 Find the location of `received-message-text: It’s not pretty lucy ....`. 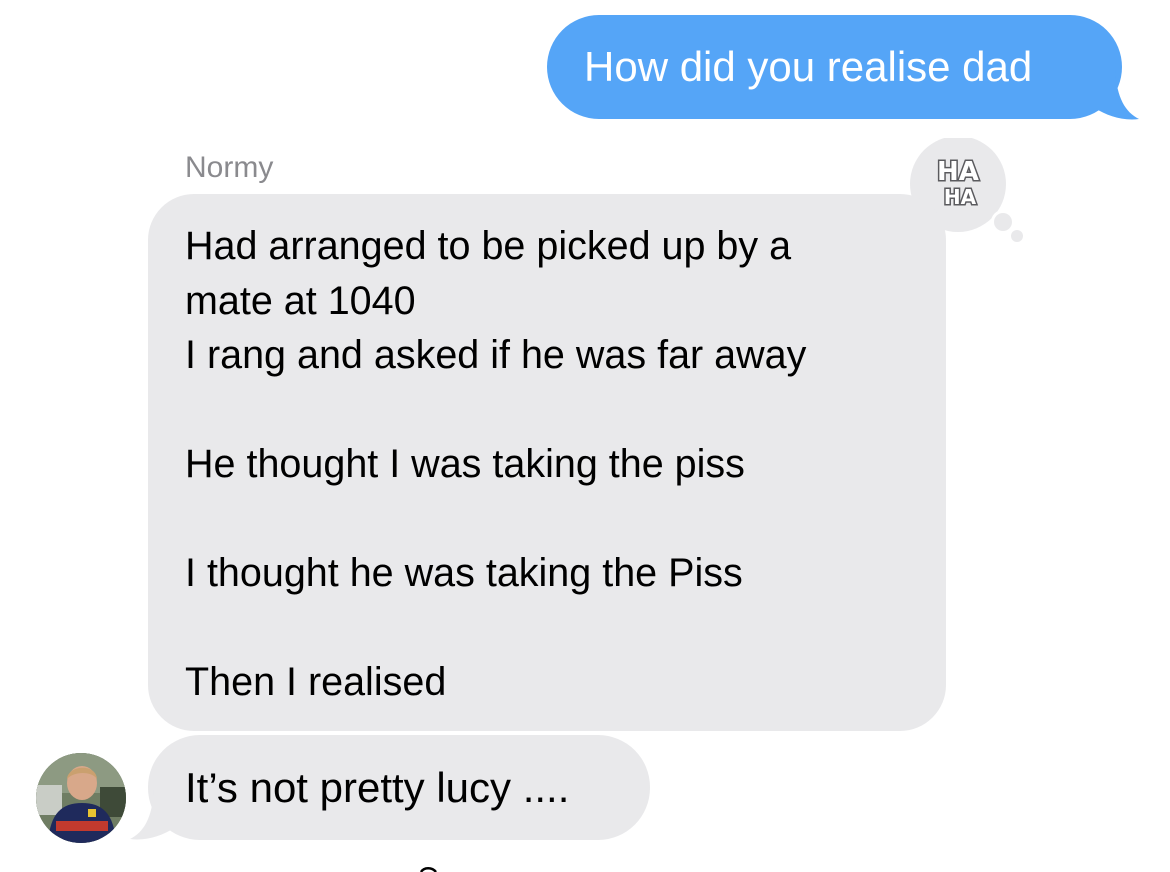

received-message-text: It’s not pretty lucy .... is located at coordinates (377, 787).